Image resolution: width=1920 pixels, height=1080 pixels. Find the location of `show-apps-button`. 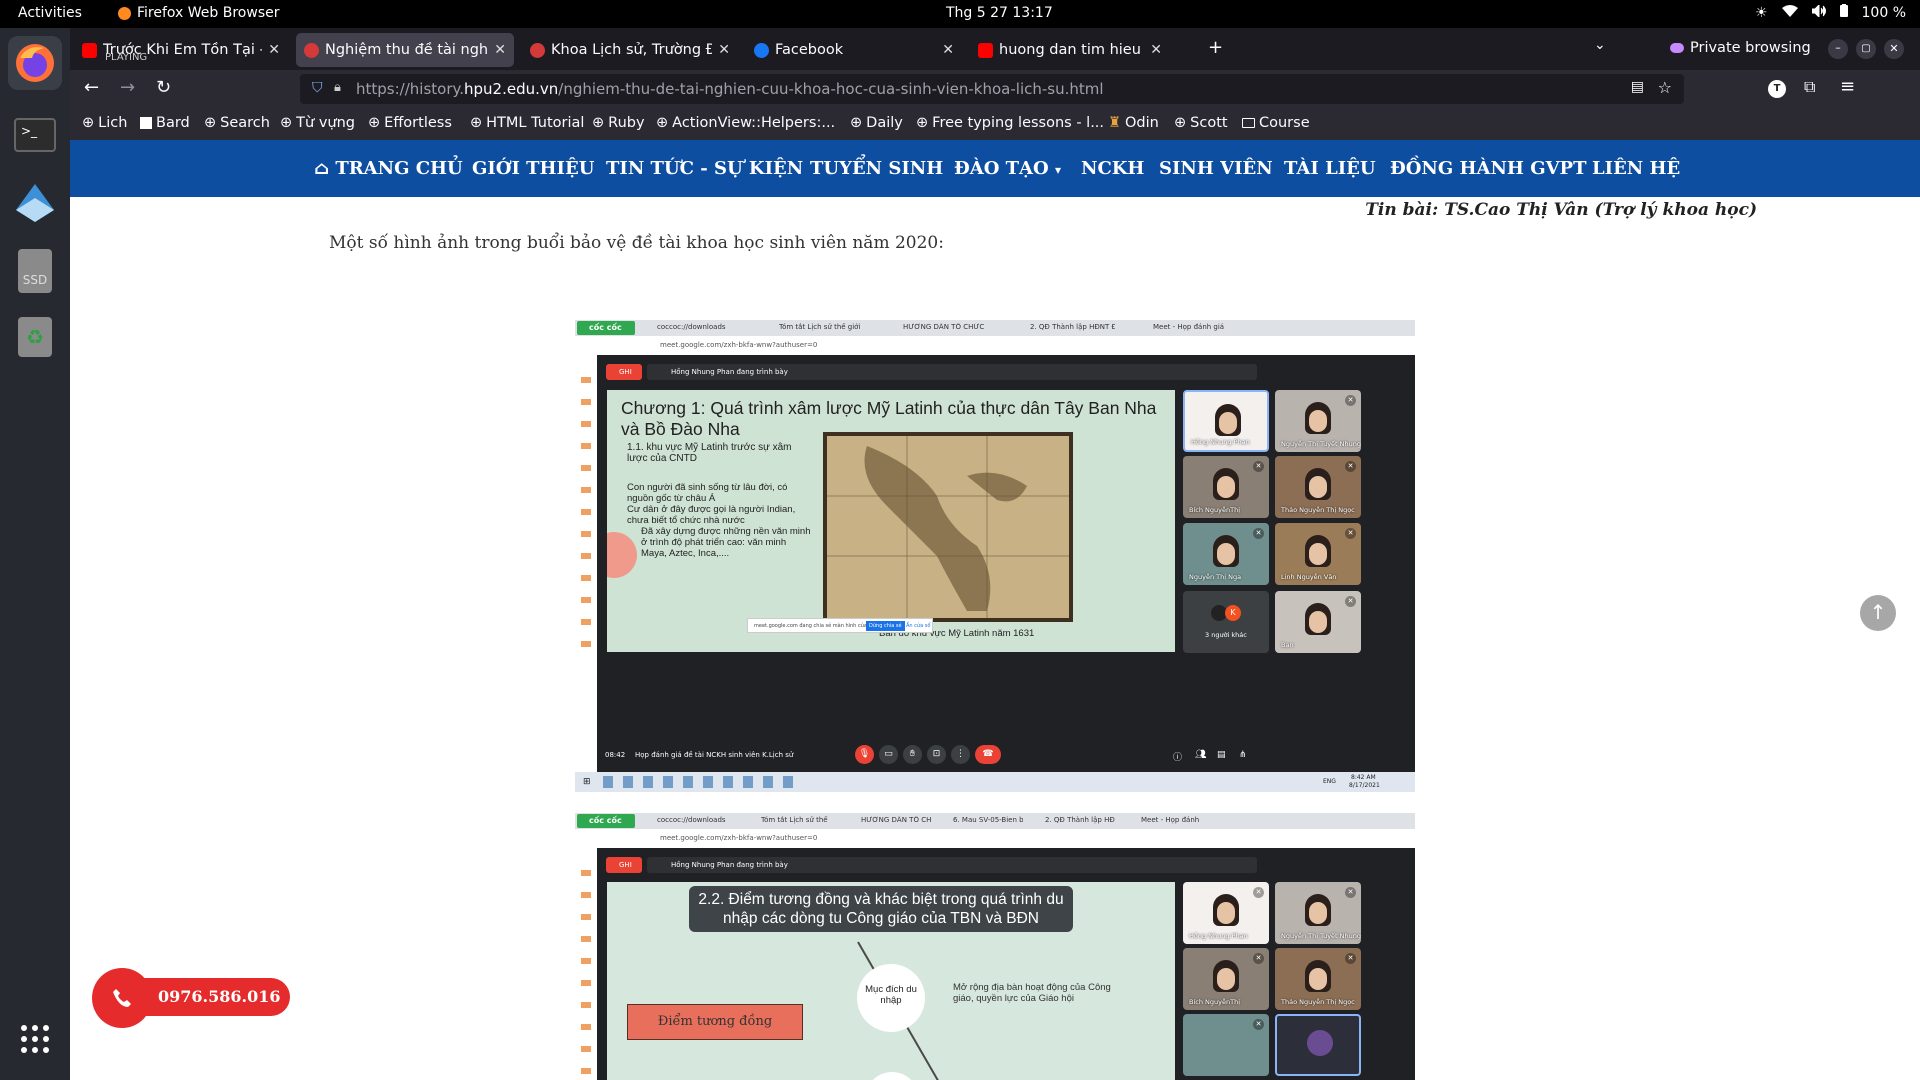

show-apps-button is located at coordinates (35, 1039).